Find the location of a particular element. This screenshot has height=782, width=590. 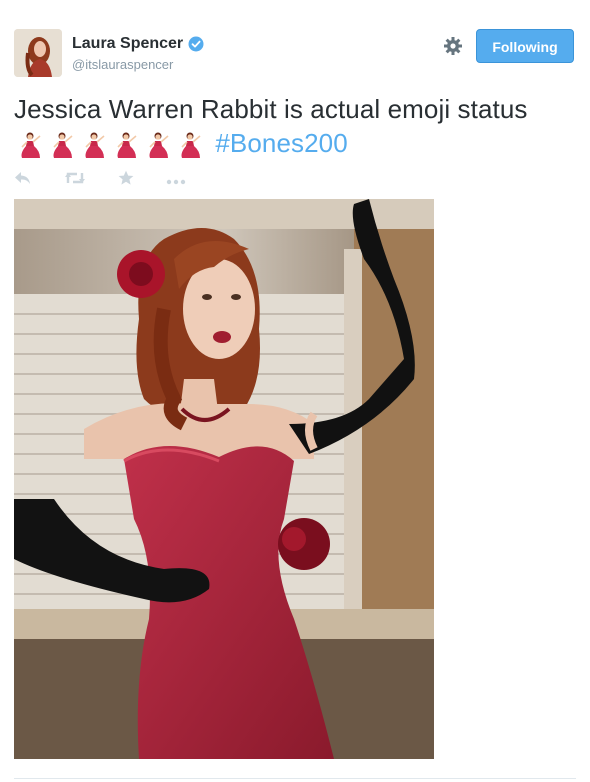

gear-icon is located at coordinates (453, 46).